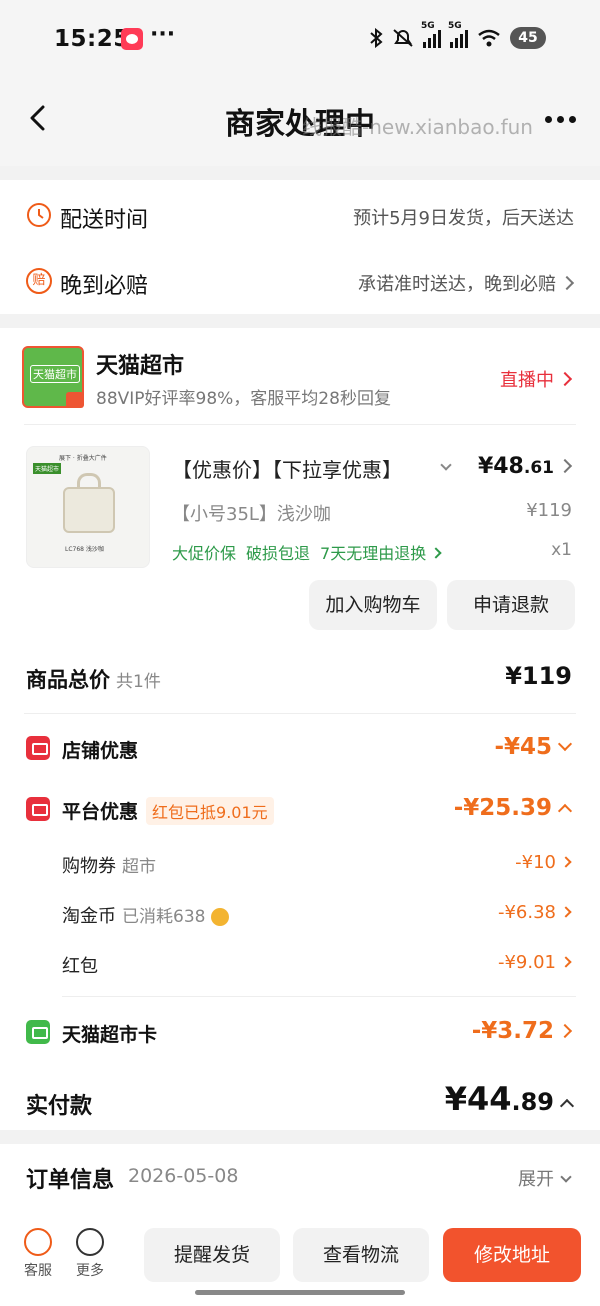  I want to click on paid-integer: ¥44, so click(478, 1099).